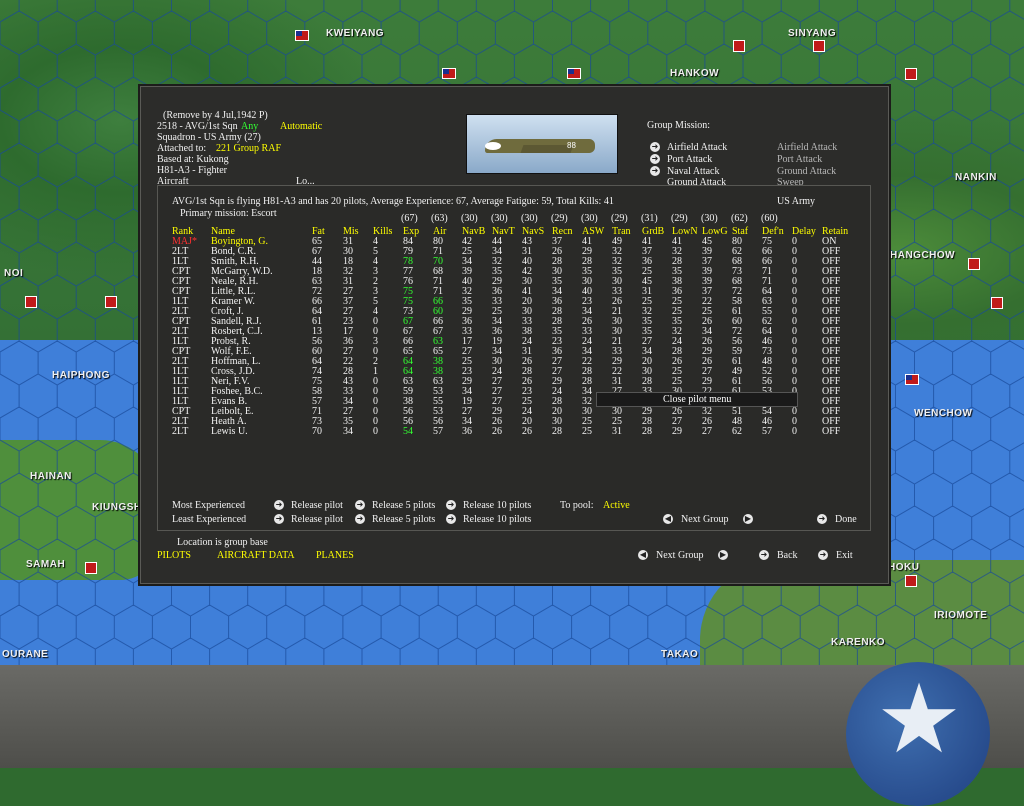 Image resolution: width=1024 pixels, height=806 pixels. What do you see at coordinates (192, 170) in the screenshot?
I see `aircraft-type-line: H81-A3 - Fighter` at bounding box center [192, 170].